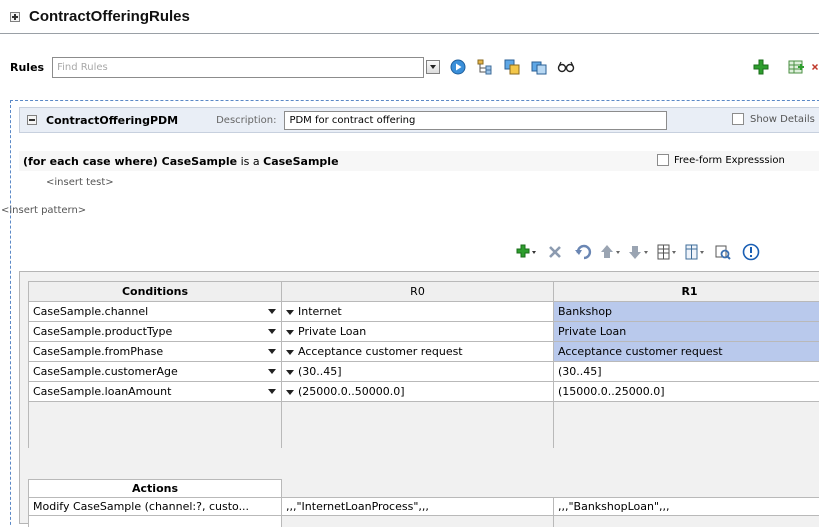  What do you see at coordinates (485, 67) in the screenshot?
I see `tree-view-icon` at bounding box center [485, 67].